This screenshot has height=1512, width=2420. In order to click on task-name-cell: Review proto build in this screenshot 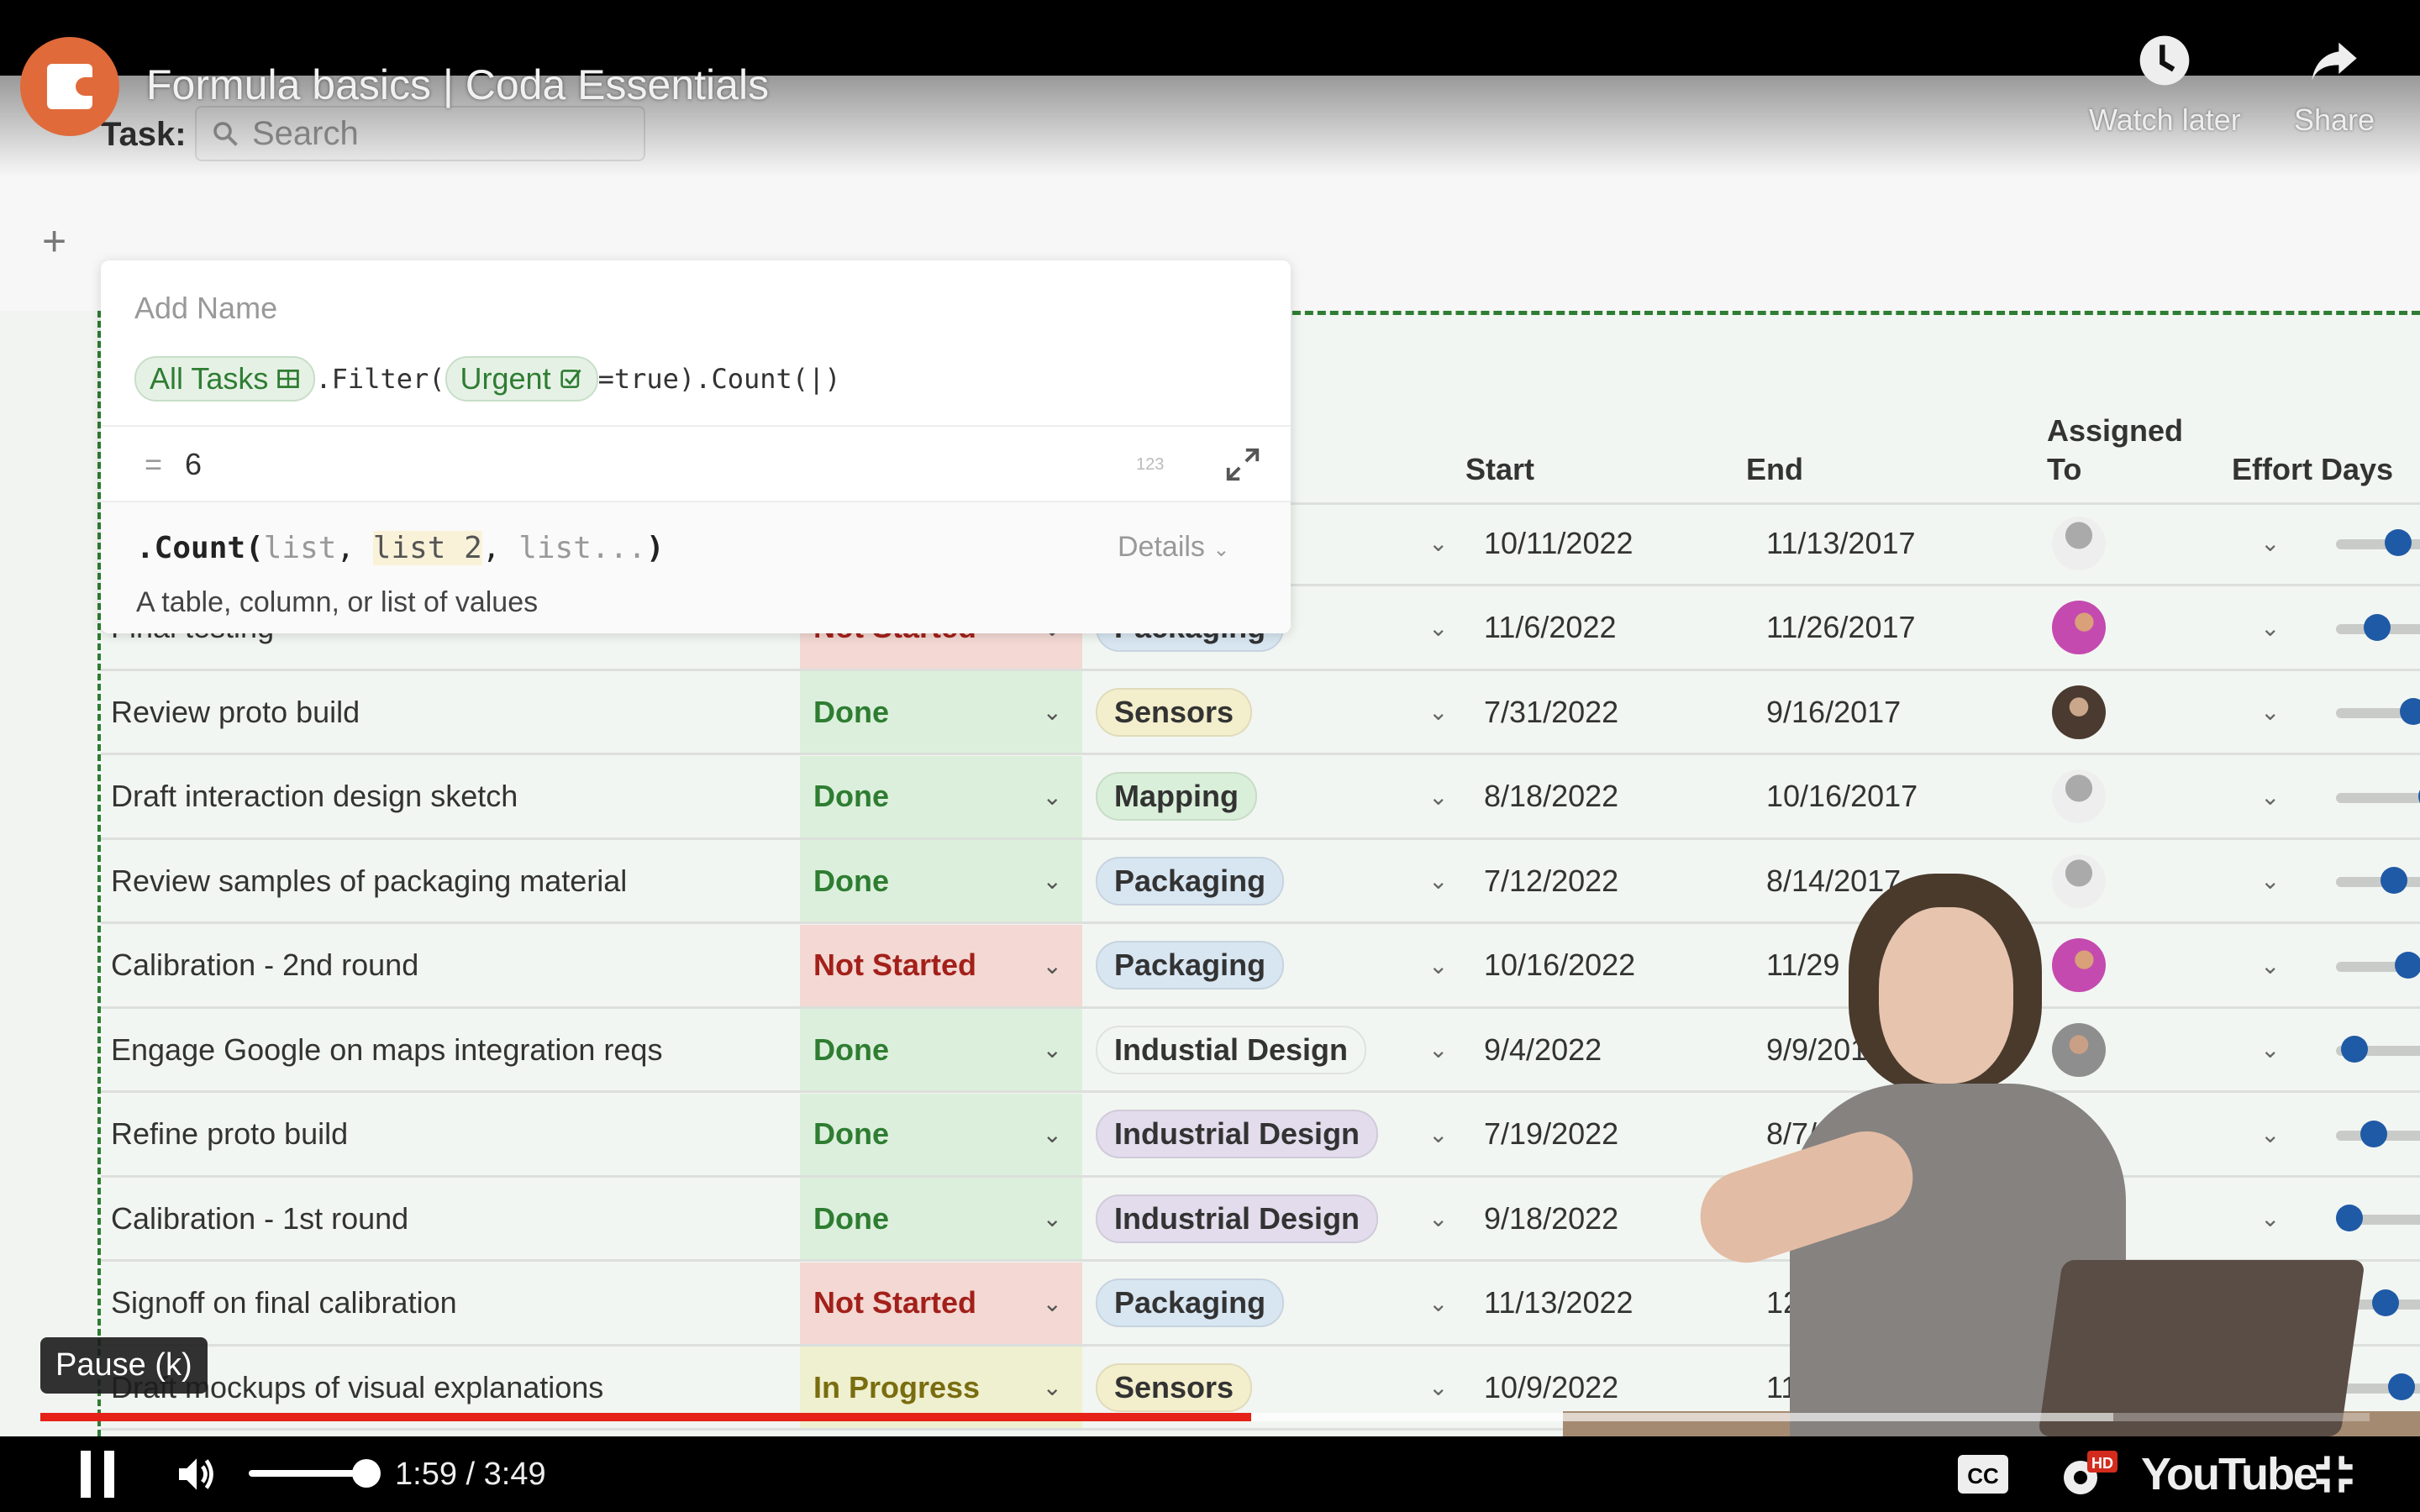, I will do `click(455, 712)`.